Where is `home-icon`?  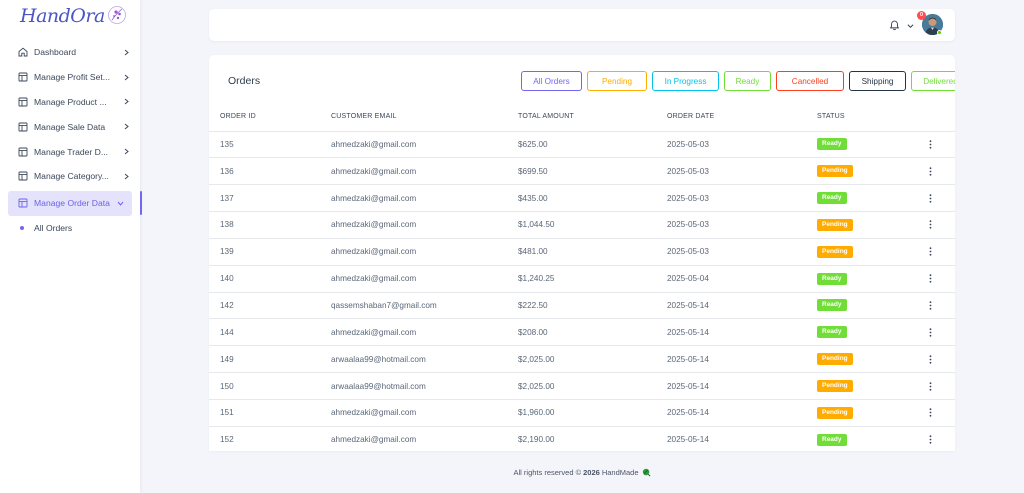
home-icon is located at coordinates (23, 52).